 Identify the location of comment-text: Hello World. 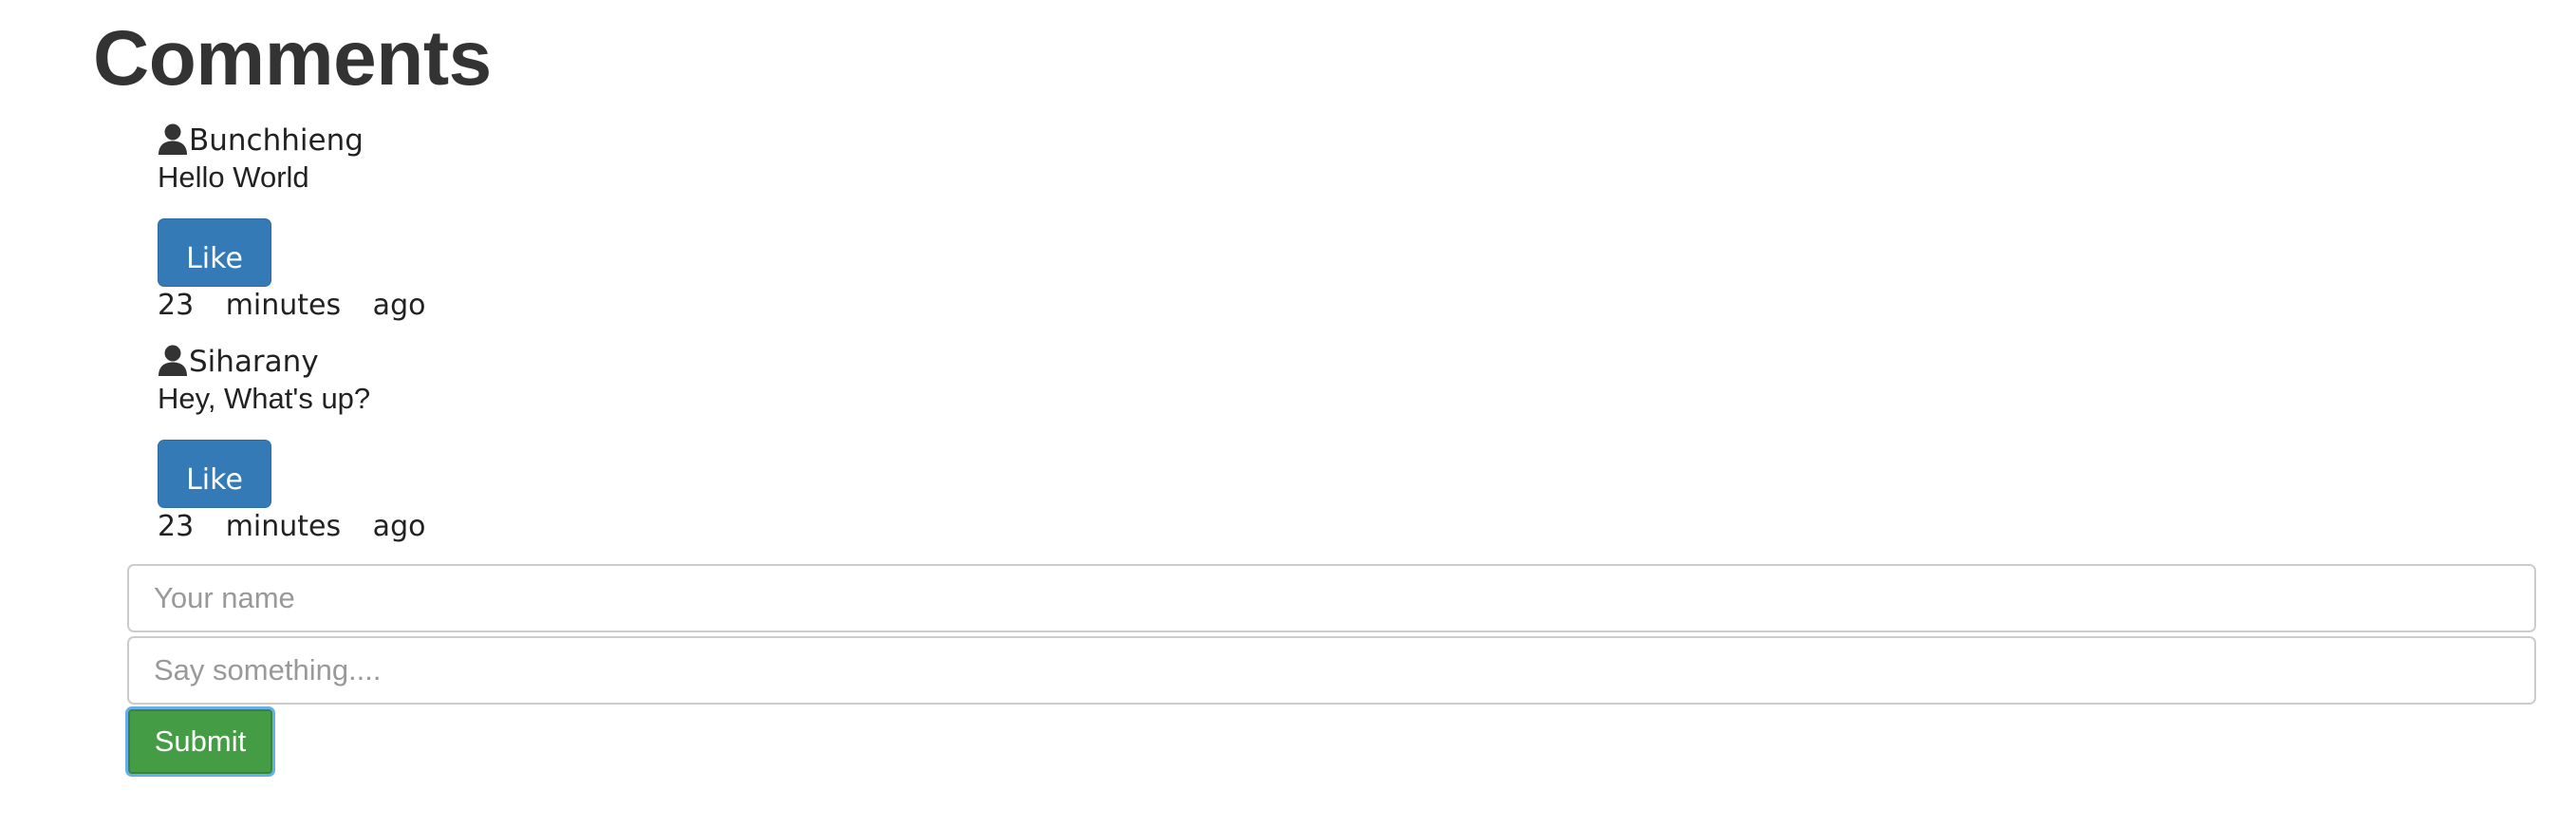
(234, 177).